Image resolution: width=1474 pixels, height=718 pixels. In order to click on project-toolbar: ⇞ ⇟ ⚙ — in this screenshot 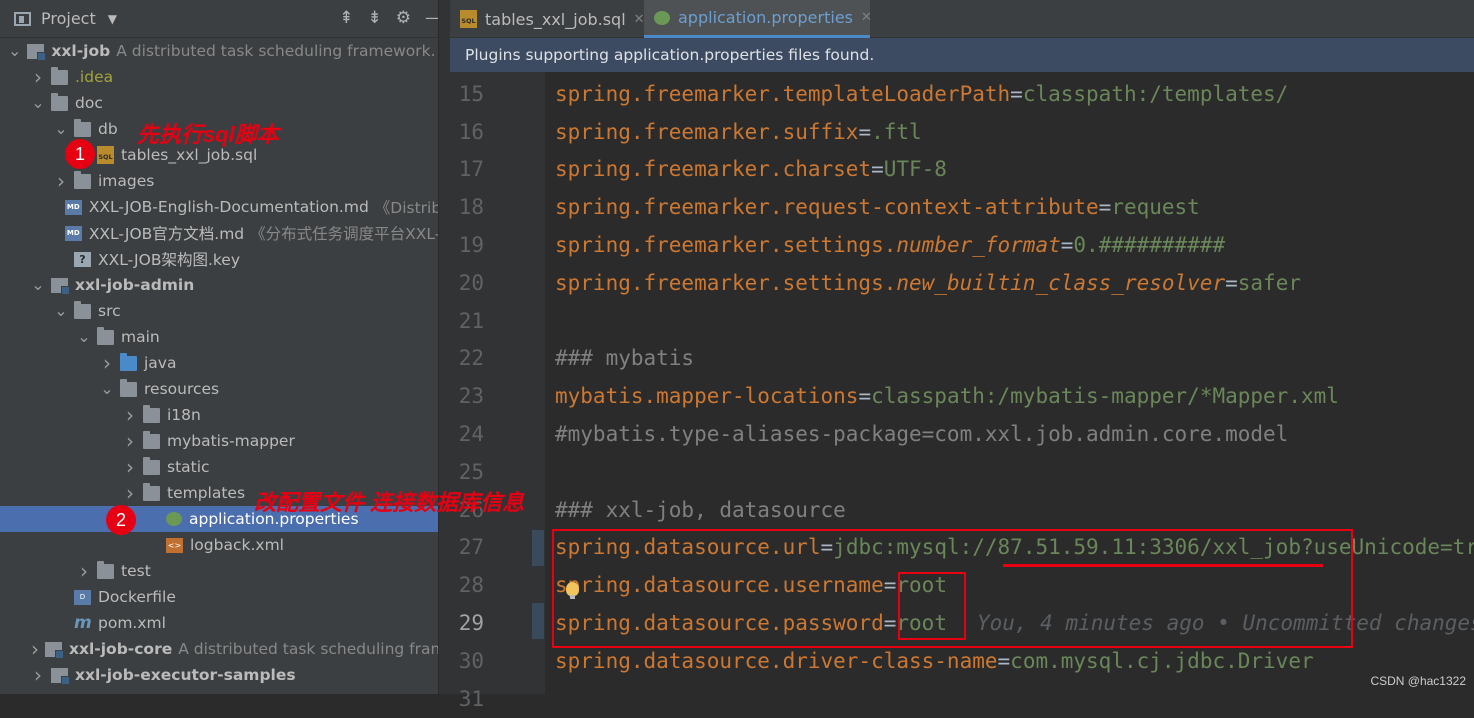, I will do `click(390, 18)`.